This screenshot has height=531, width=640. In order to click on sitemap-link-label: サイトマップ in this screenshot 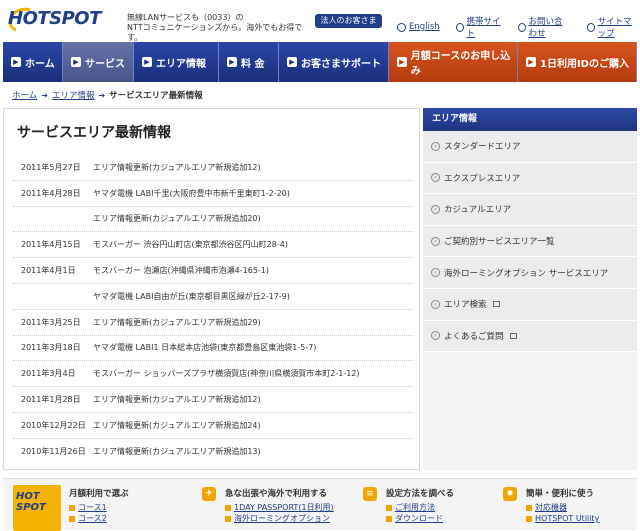, I will do `click(614, 28)`.